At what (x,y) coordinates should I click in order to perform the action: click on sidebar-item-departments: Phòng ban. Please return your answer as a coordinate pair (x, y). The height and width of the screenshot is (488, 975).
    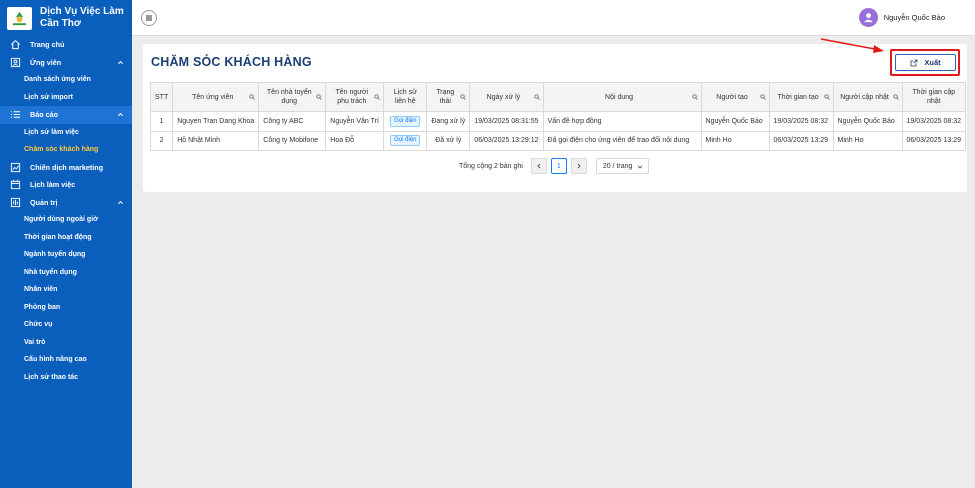
    Looking at the image, I should click on (66, 308).